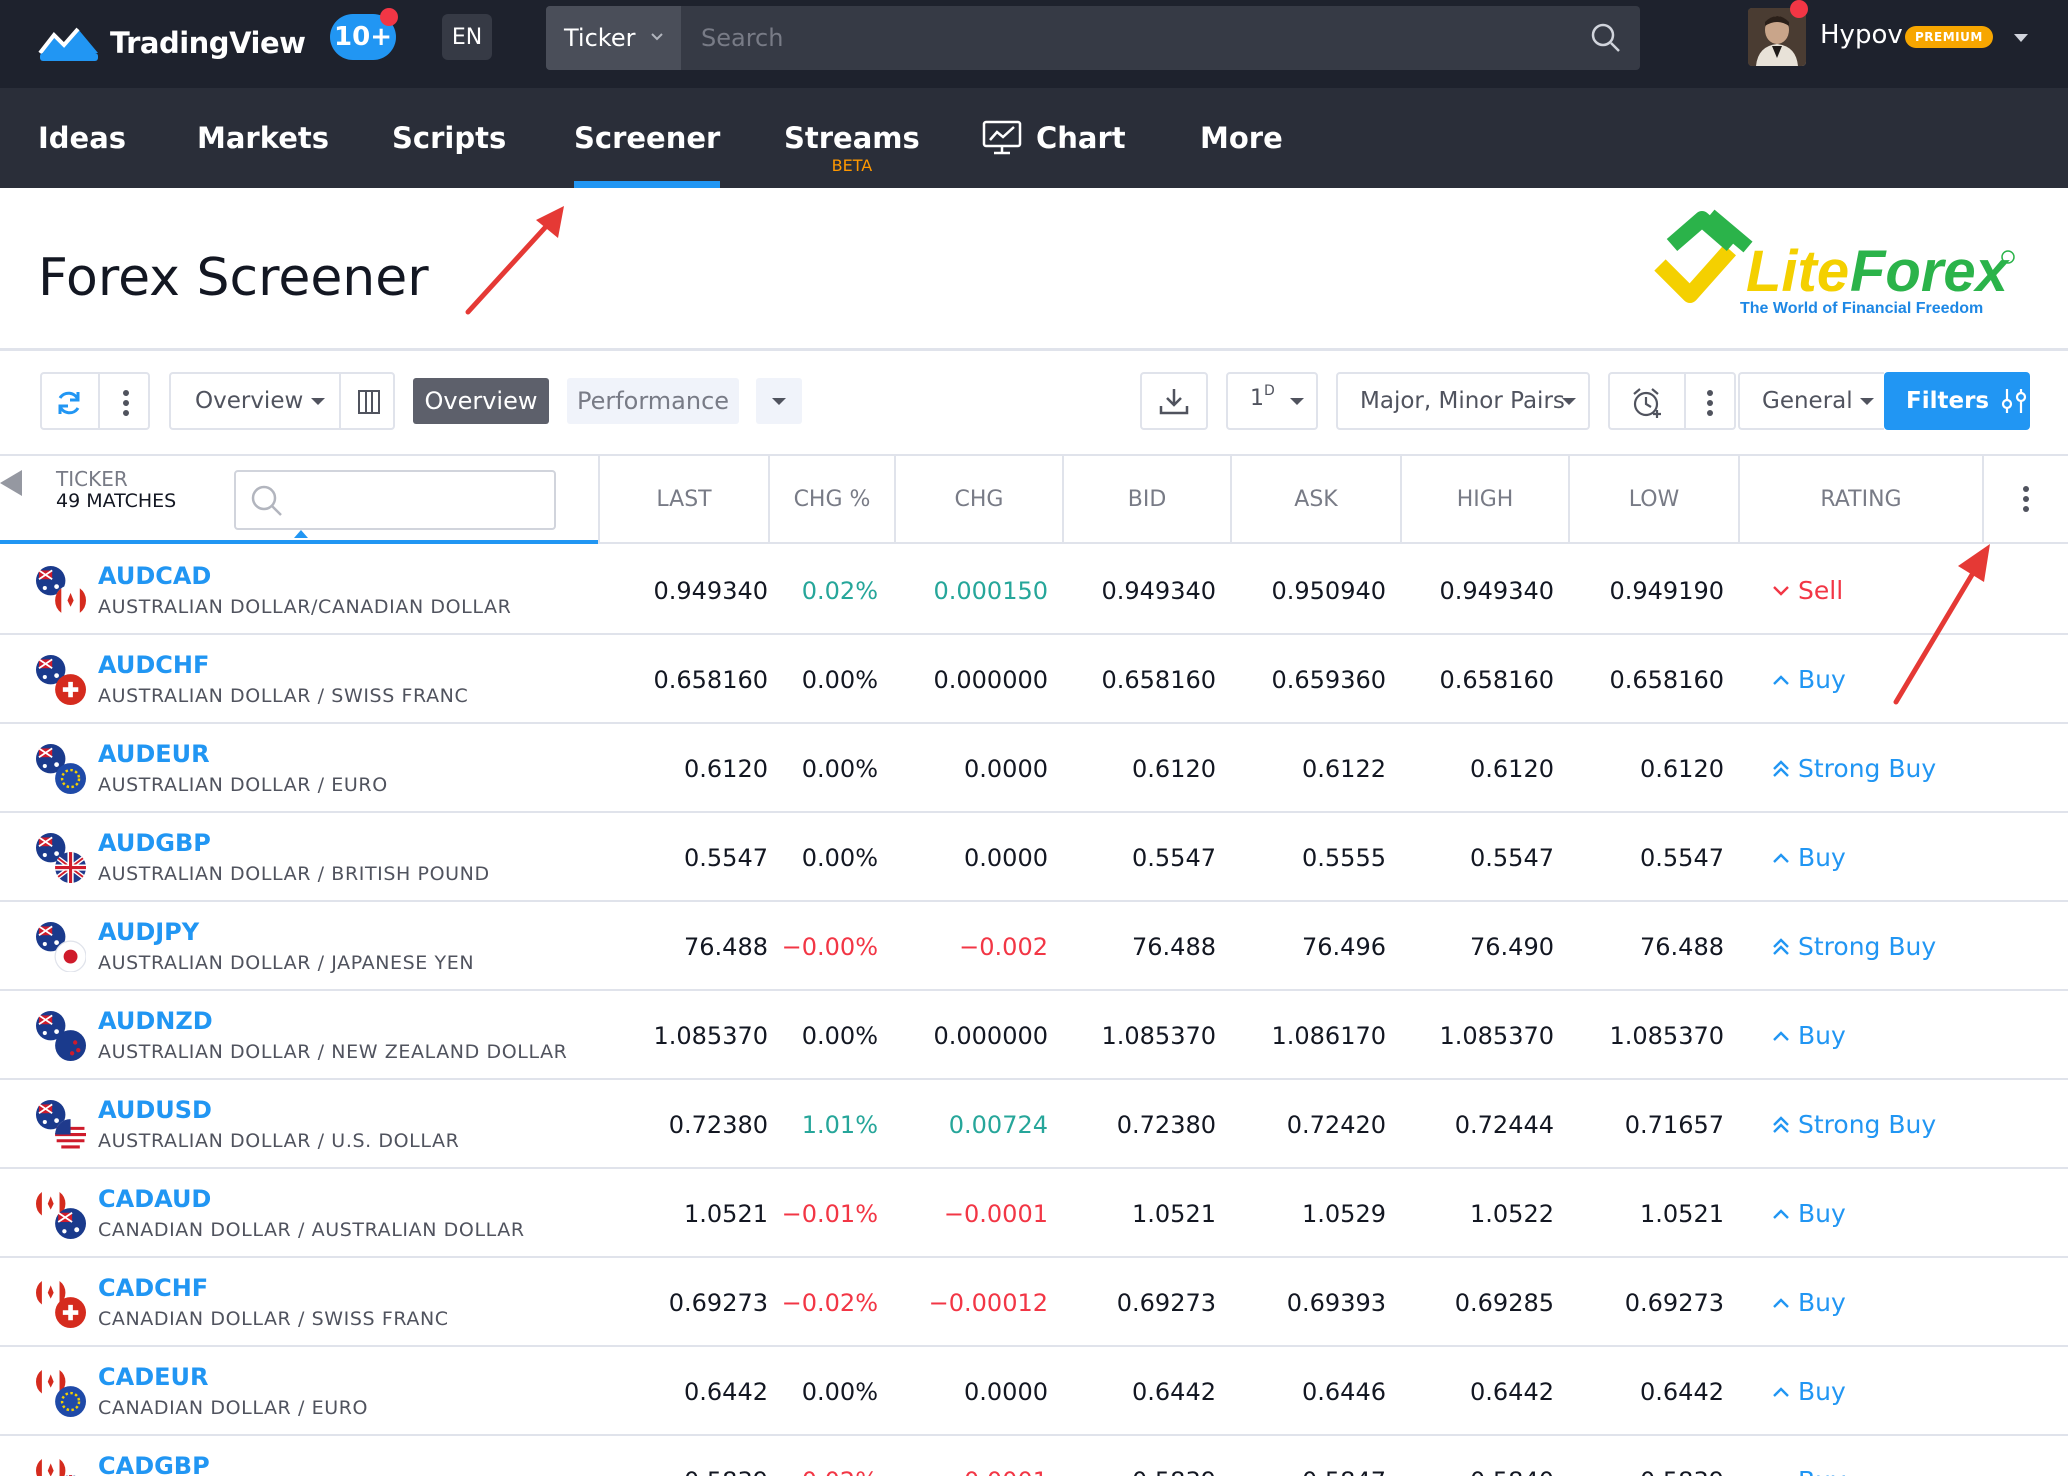 The width and height of the screenshot is (2068, 1476). I want to click on user-menu-caret-icon, so click(2021, 38).